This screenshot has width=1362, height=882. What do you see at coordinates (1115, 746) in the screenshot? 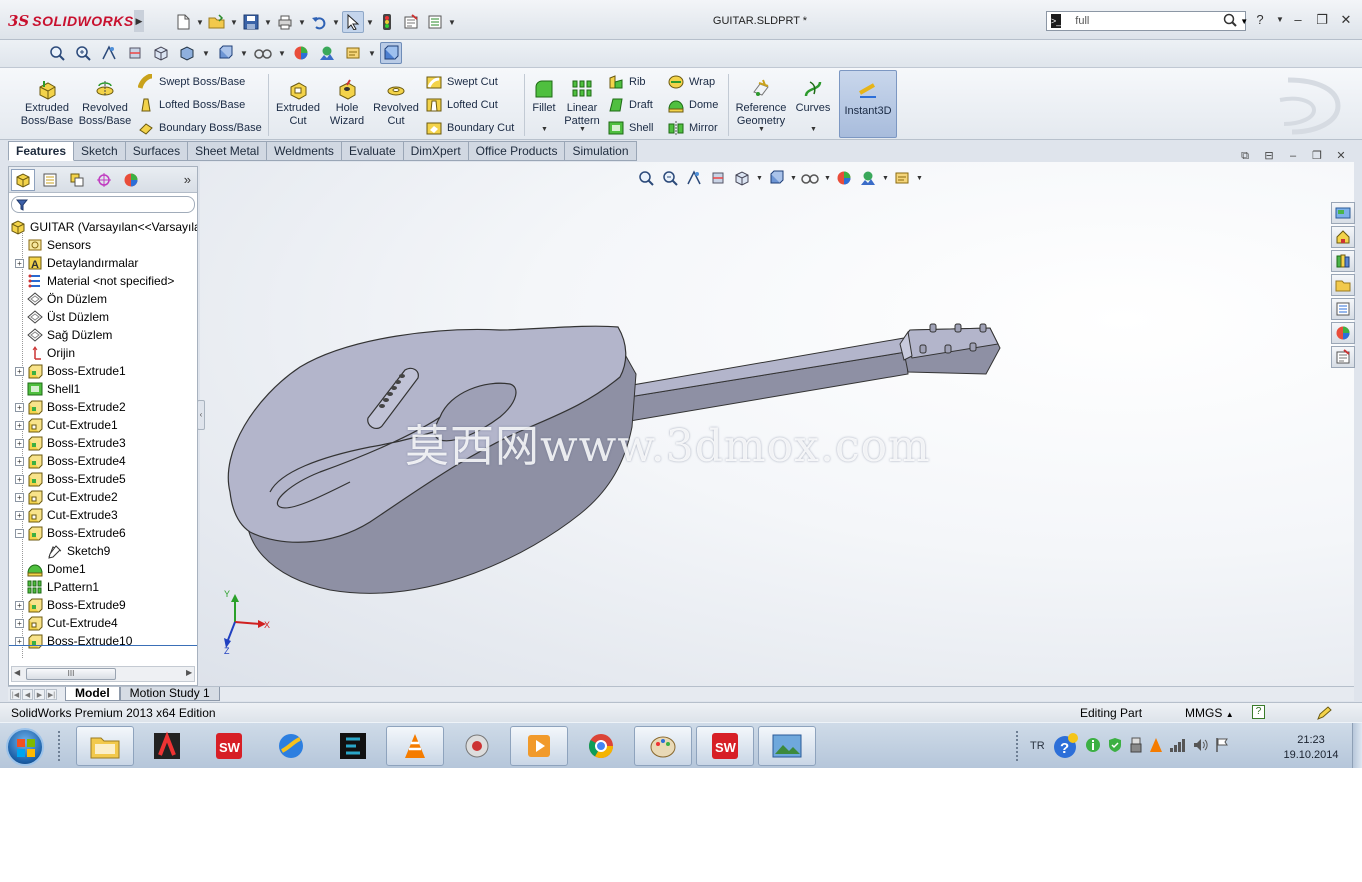
I see `security-shield-icon` at bounding box center [1115, 746].